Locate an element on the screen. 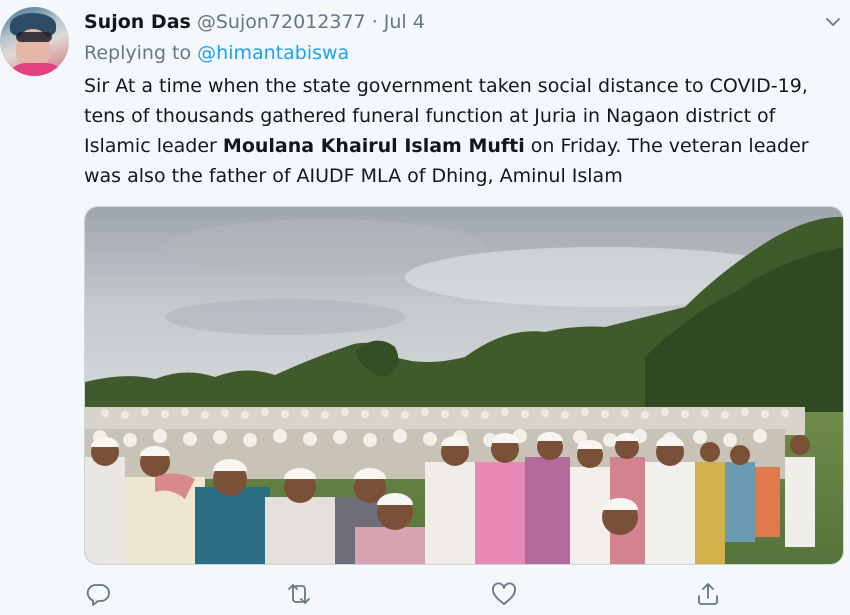  avatar is located at coordinates (34, 41).